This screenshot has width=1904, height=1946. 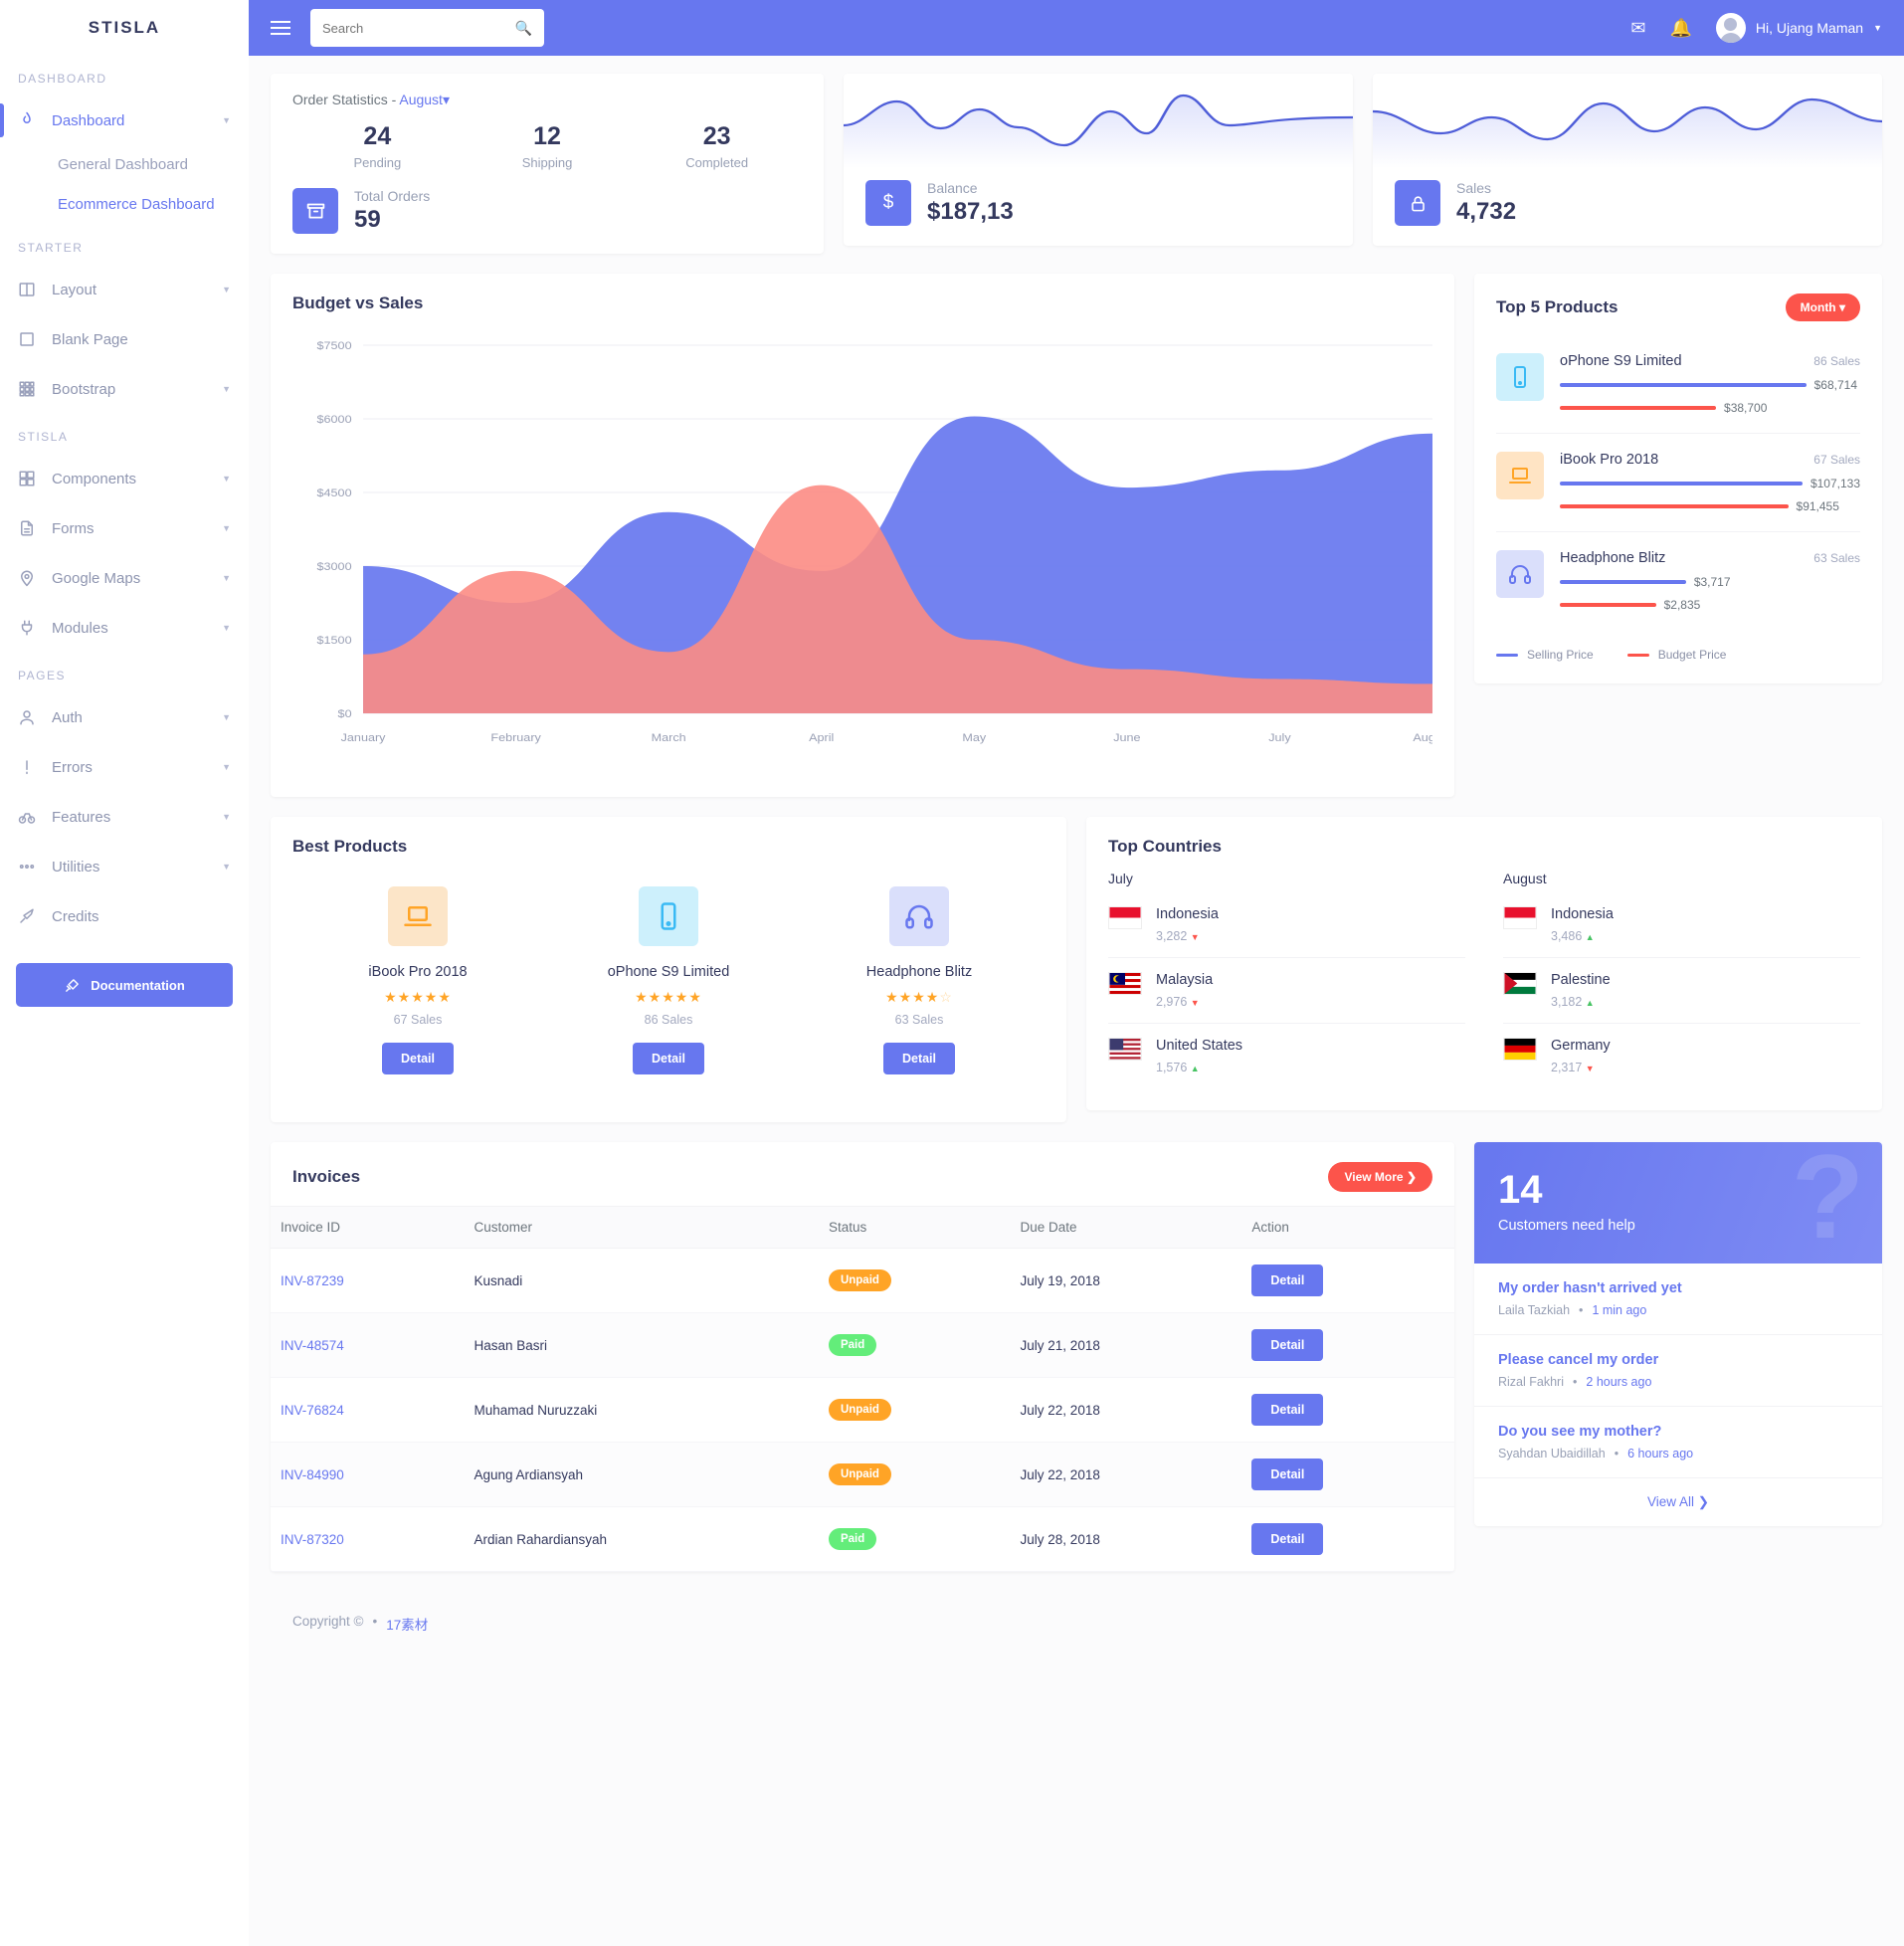 What do you see at coordinates (860, 1280) in the screenshot?
I see `status-badge: Unpaid` at bounding box center [860, 1280].